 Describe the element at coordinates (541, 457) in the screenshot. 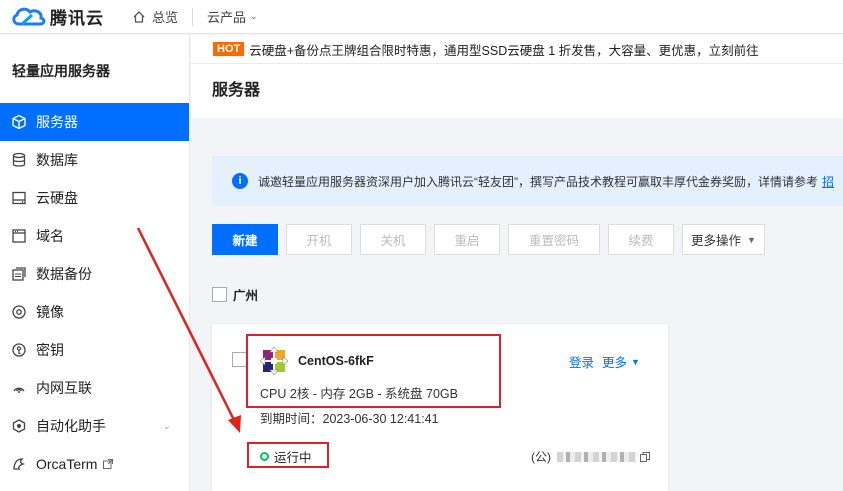

I see `ip-prefix: (公)` at that location.